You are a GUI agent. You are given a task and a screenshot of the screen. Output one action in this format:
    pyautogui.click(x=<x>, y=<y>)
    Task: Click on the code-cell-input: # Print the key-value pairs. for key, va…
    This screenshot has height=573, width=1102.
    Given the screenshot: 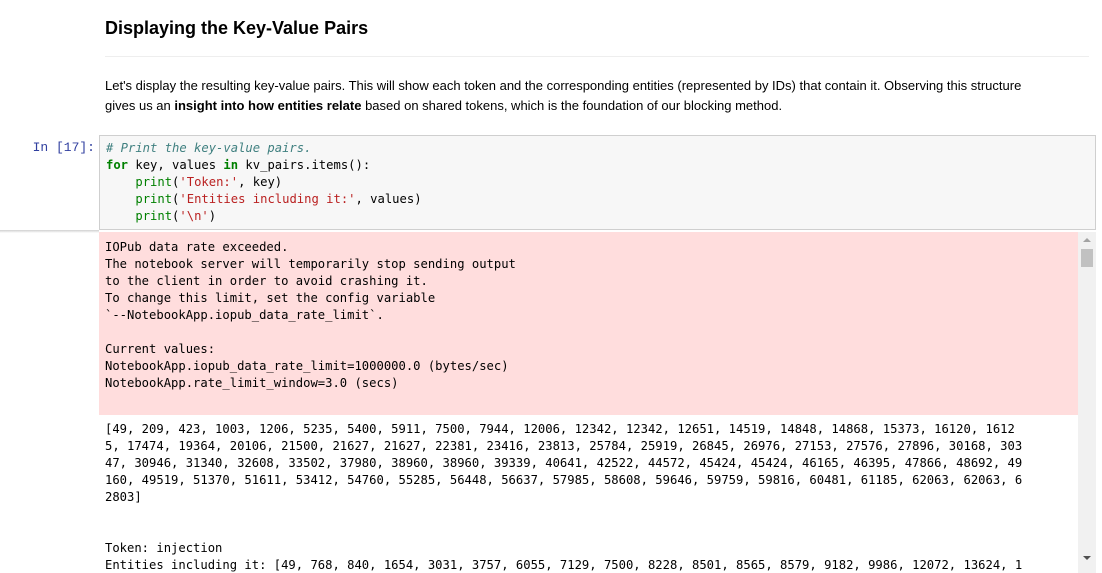 What is the action you would take?
    pyautogui.click(x=597, y=182)
    